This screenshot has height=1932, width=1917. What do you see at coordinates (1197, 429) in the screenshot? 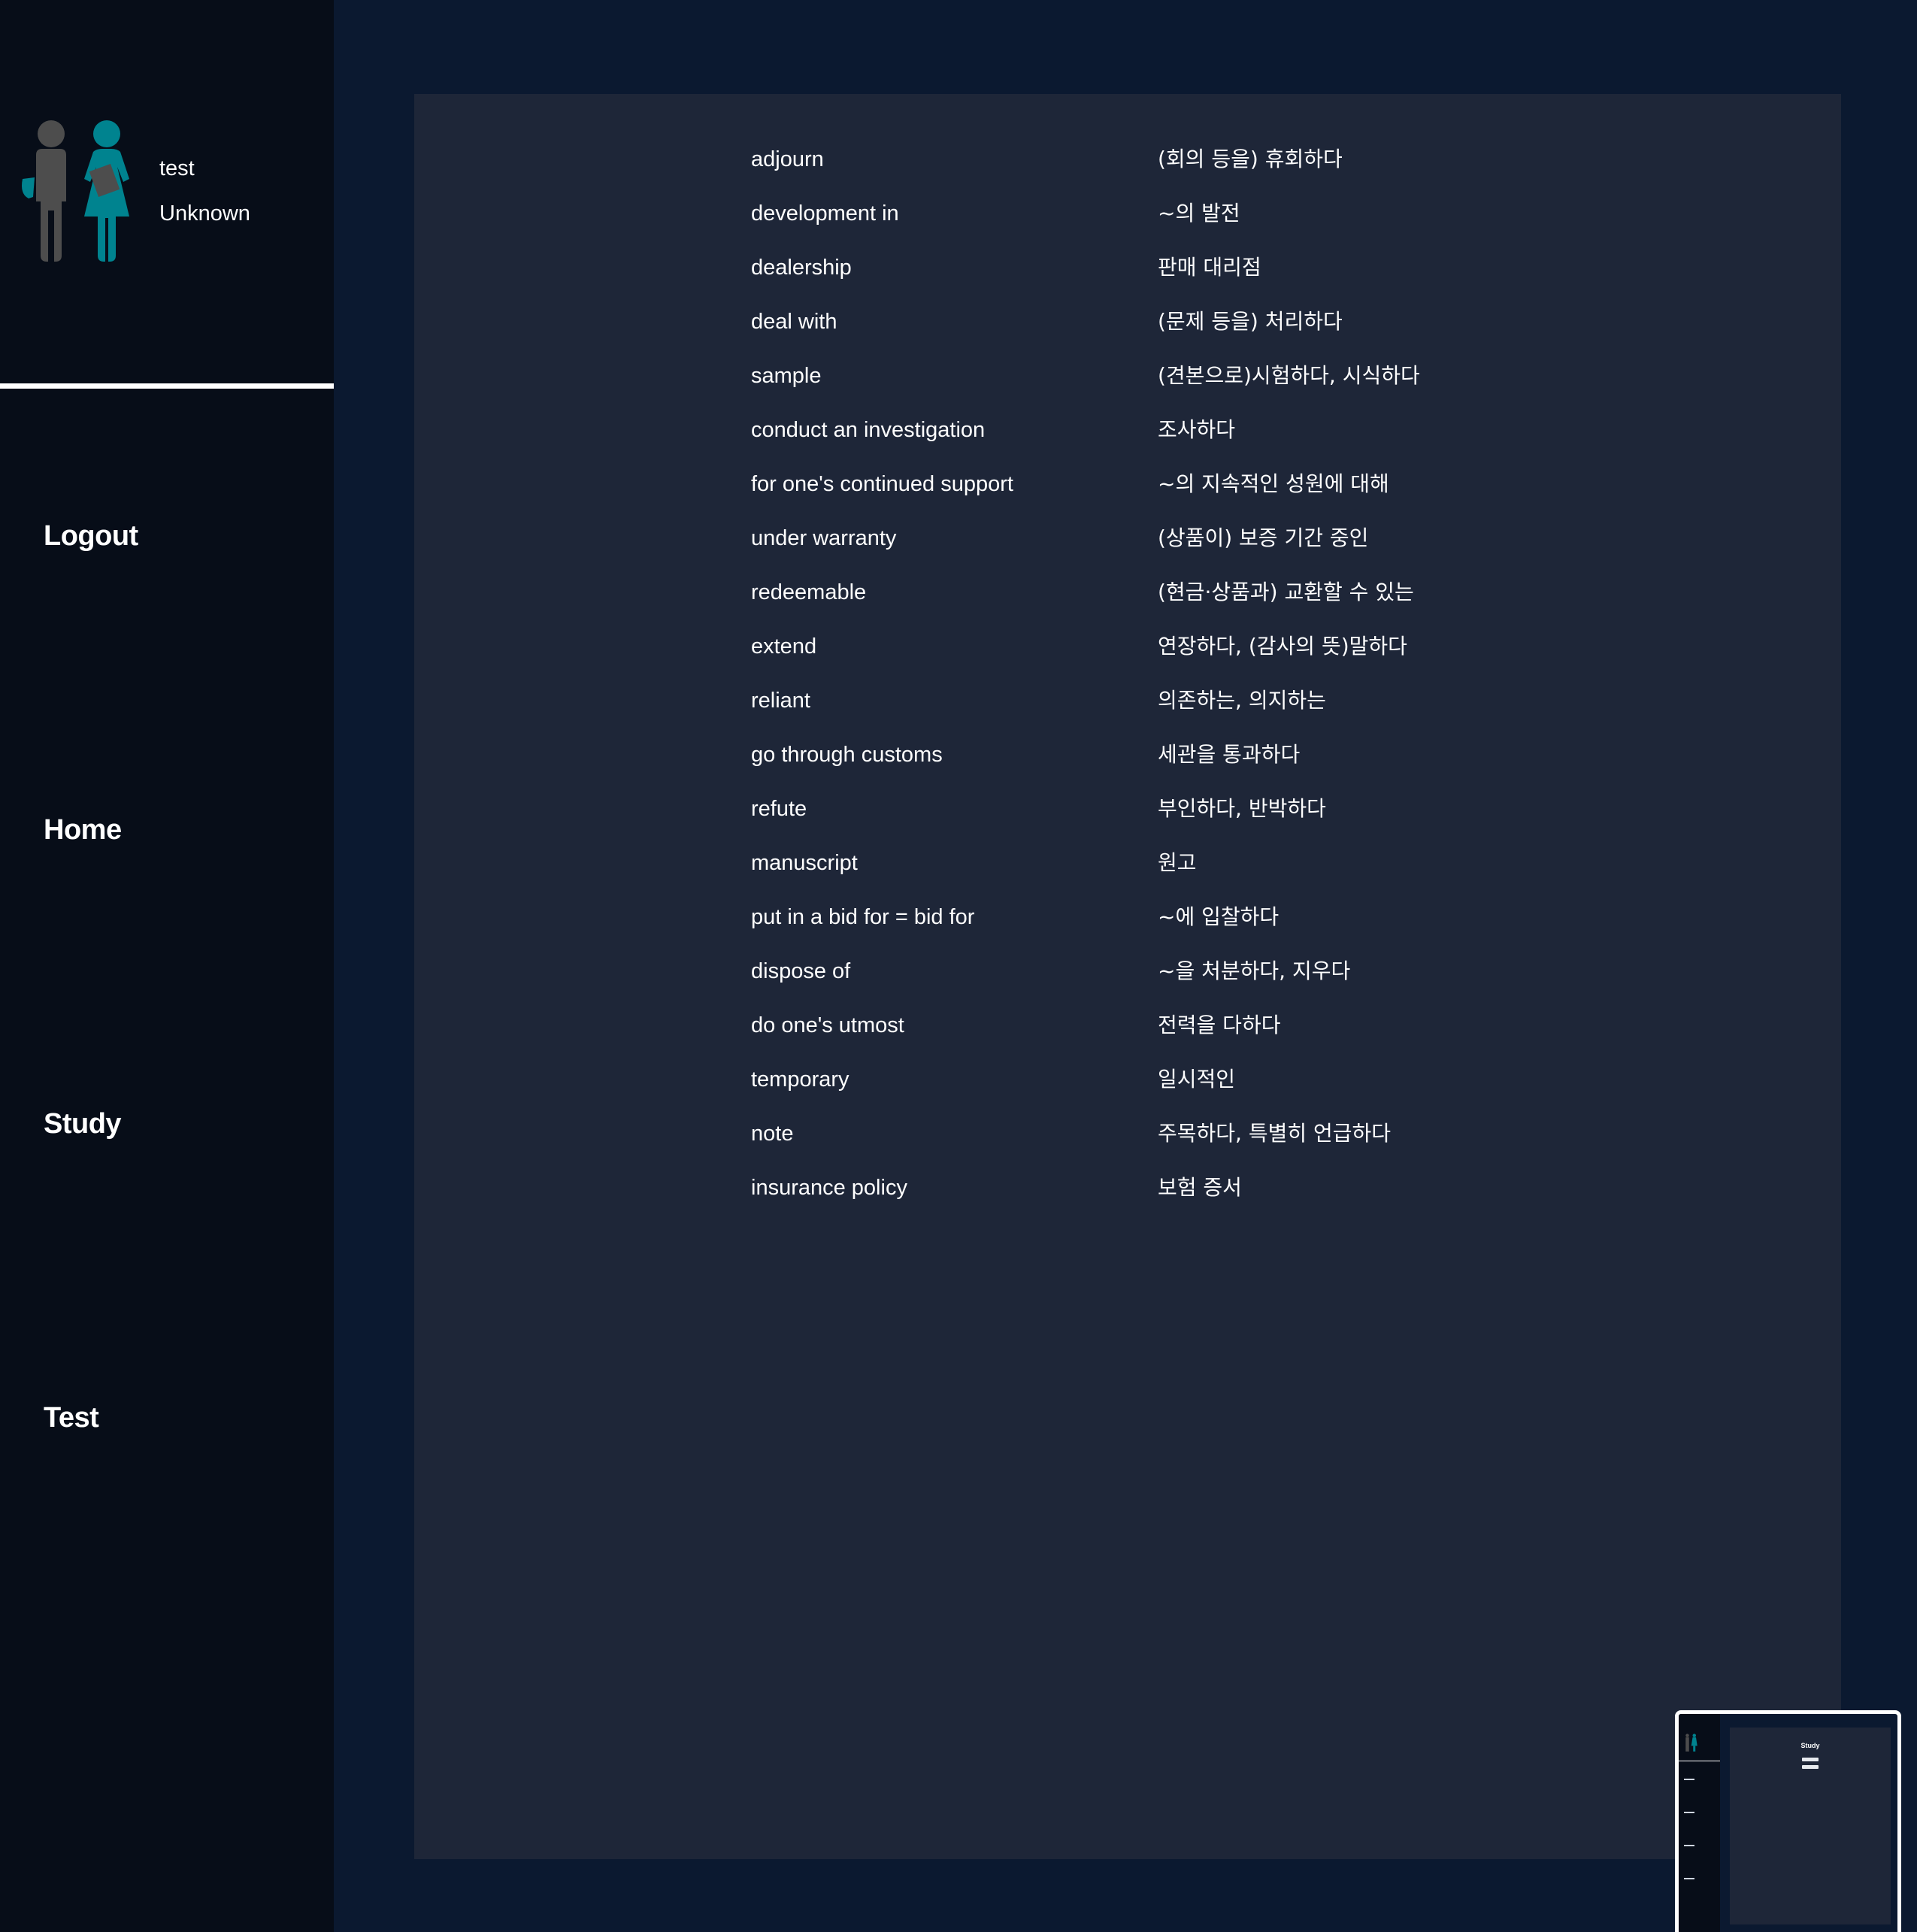
I see `vocabulary-meaning: 조사하다` at bounding box center [1197, 429].